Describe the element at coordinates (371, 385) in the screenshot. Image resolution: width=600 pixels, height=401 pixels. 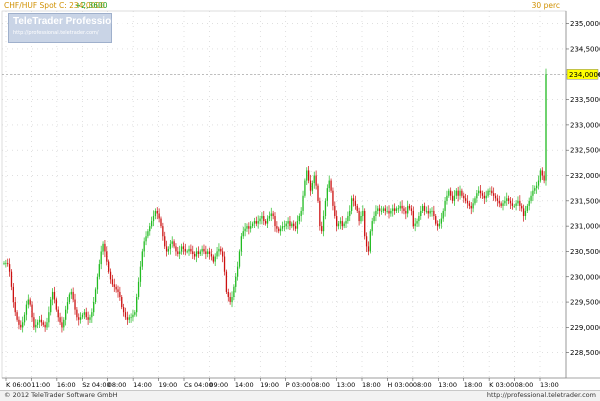
I see `x-tick-label: 18:00` at that location.